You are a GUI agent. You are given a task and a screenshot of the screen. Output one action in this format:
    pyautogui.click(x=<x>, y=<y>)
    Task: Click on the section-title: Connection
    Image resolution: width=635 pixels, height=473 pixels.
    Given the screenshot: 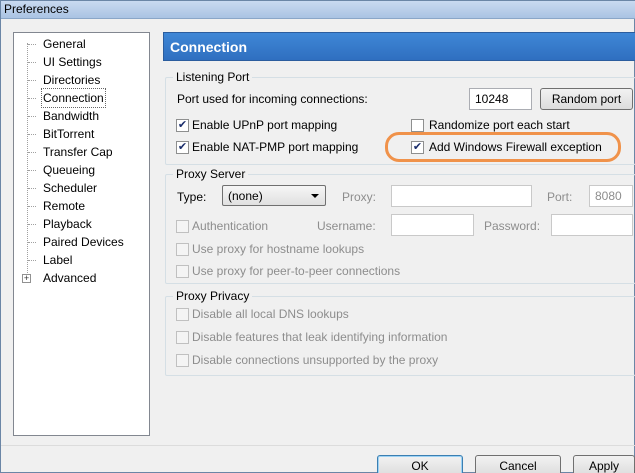 What is the action you would take?
    pyautogui.click(x=208, y=47)
    